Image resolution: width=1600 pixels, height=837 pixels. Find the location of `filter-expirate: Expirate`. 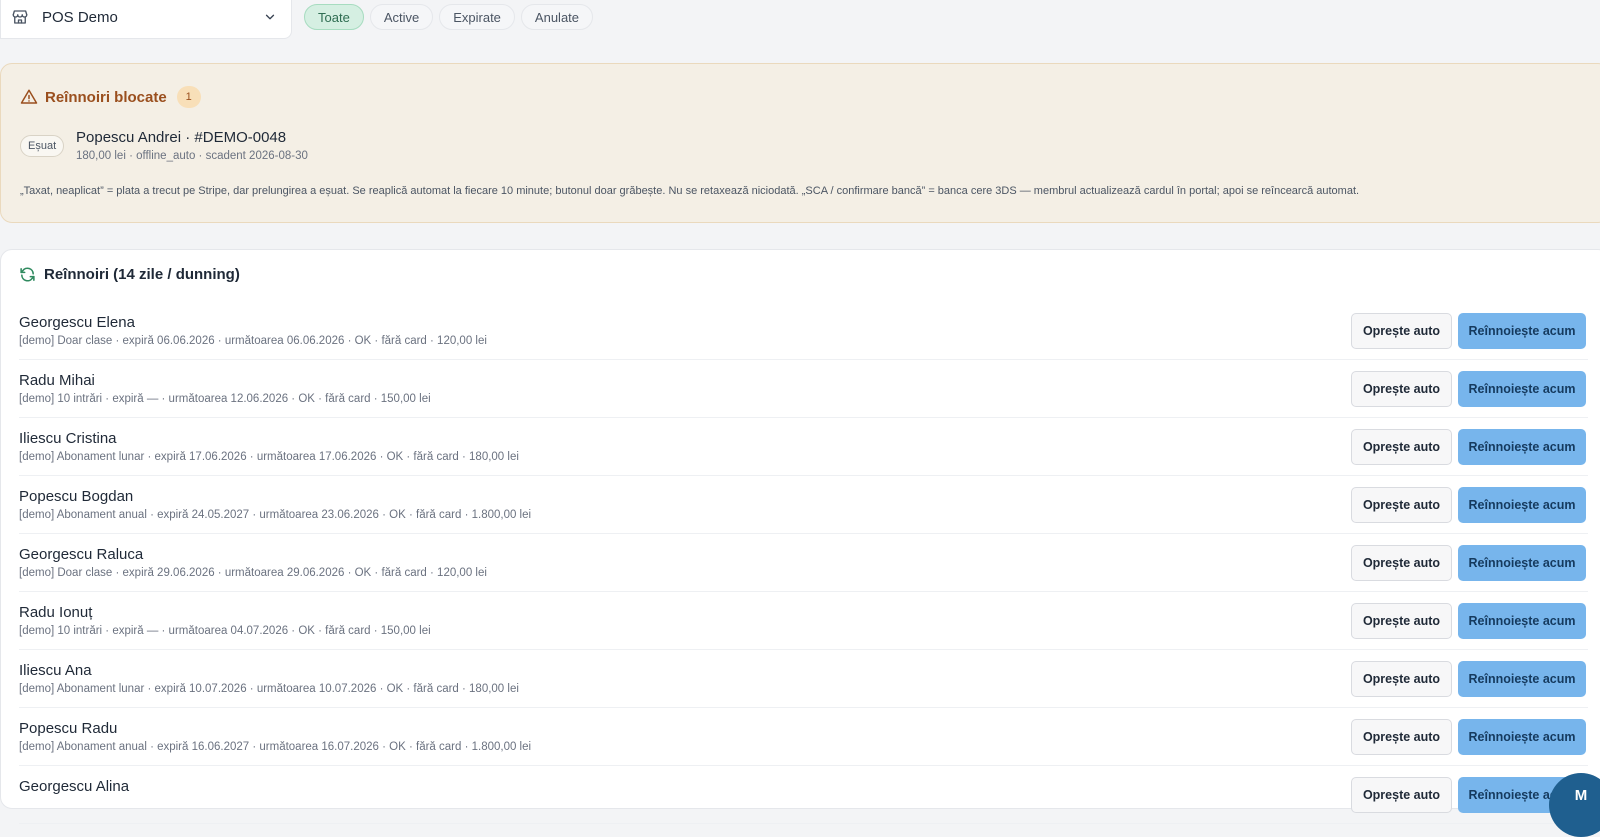

filter-expirate: Expirate is located at coordinates (477, 17).